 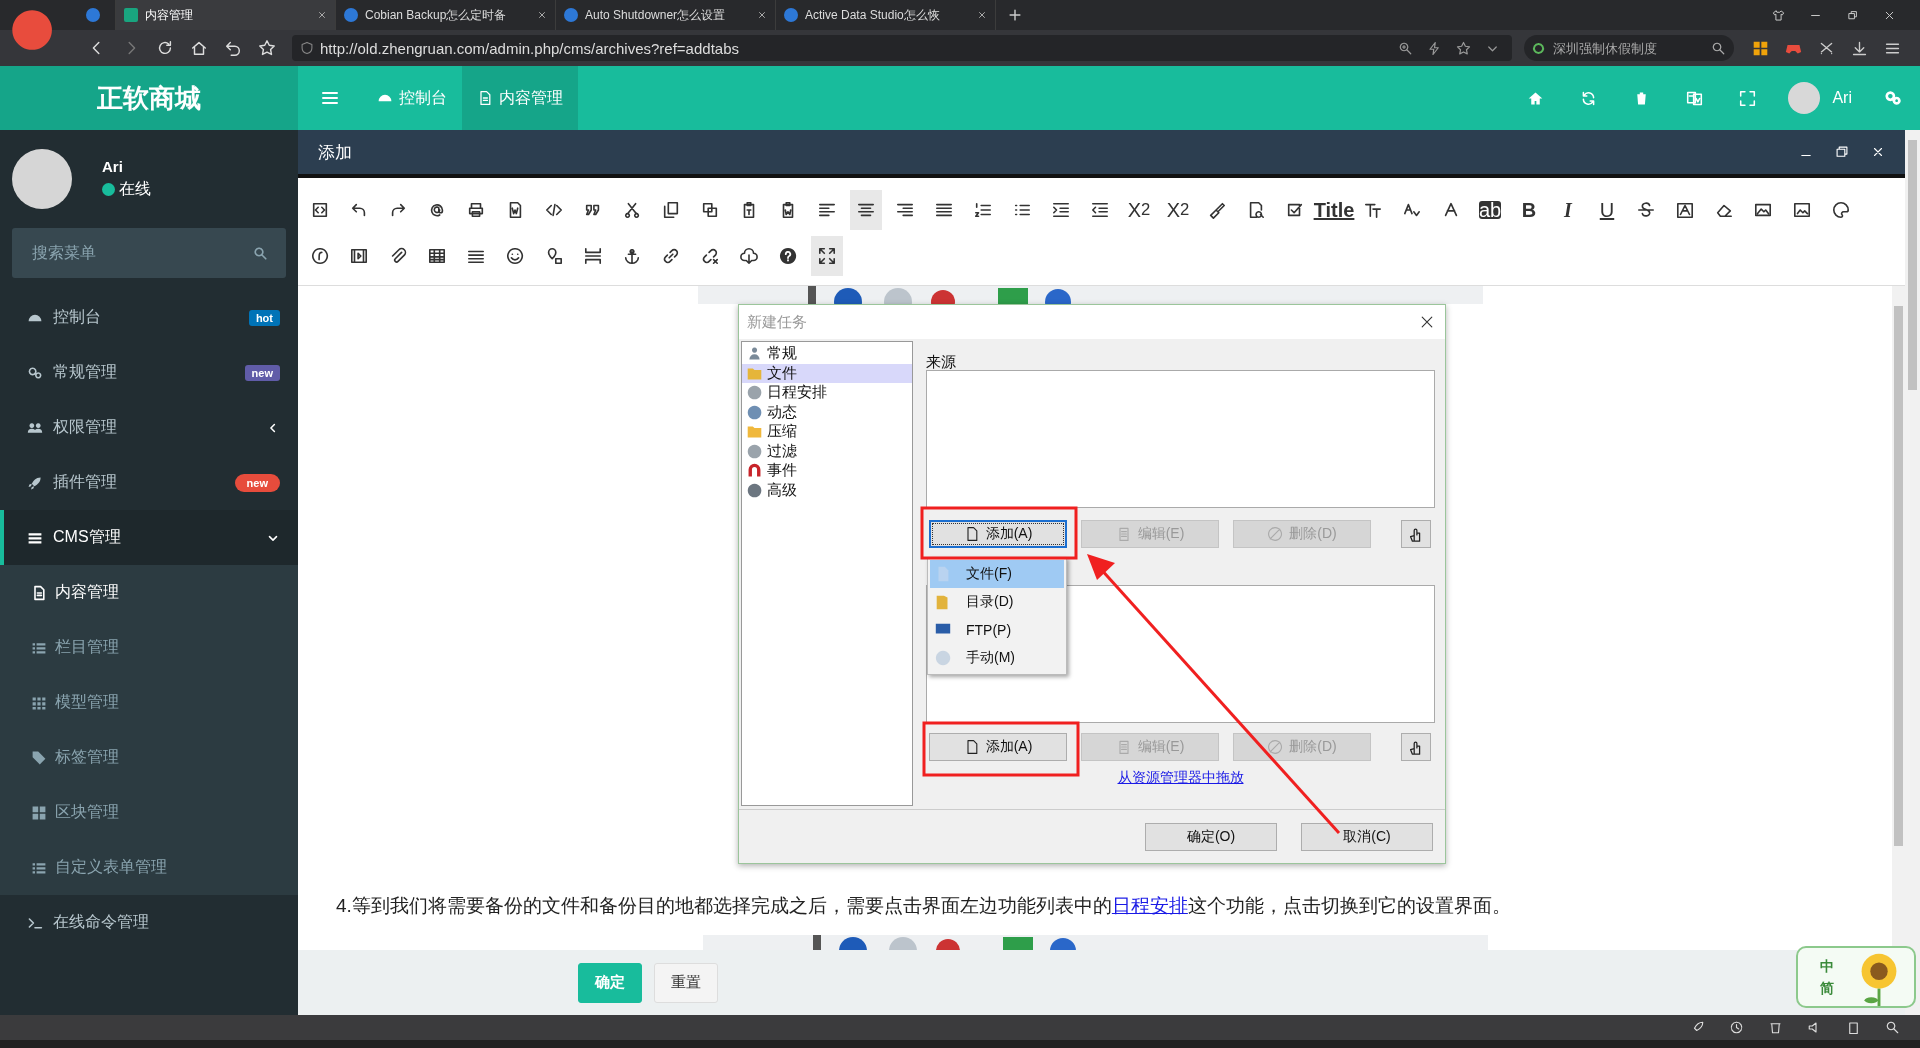 I want to click on submenu-item: 栏目管理, so click(x=149, y=647).